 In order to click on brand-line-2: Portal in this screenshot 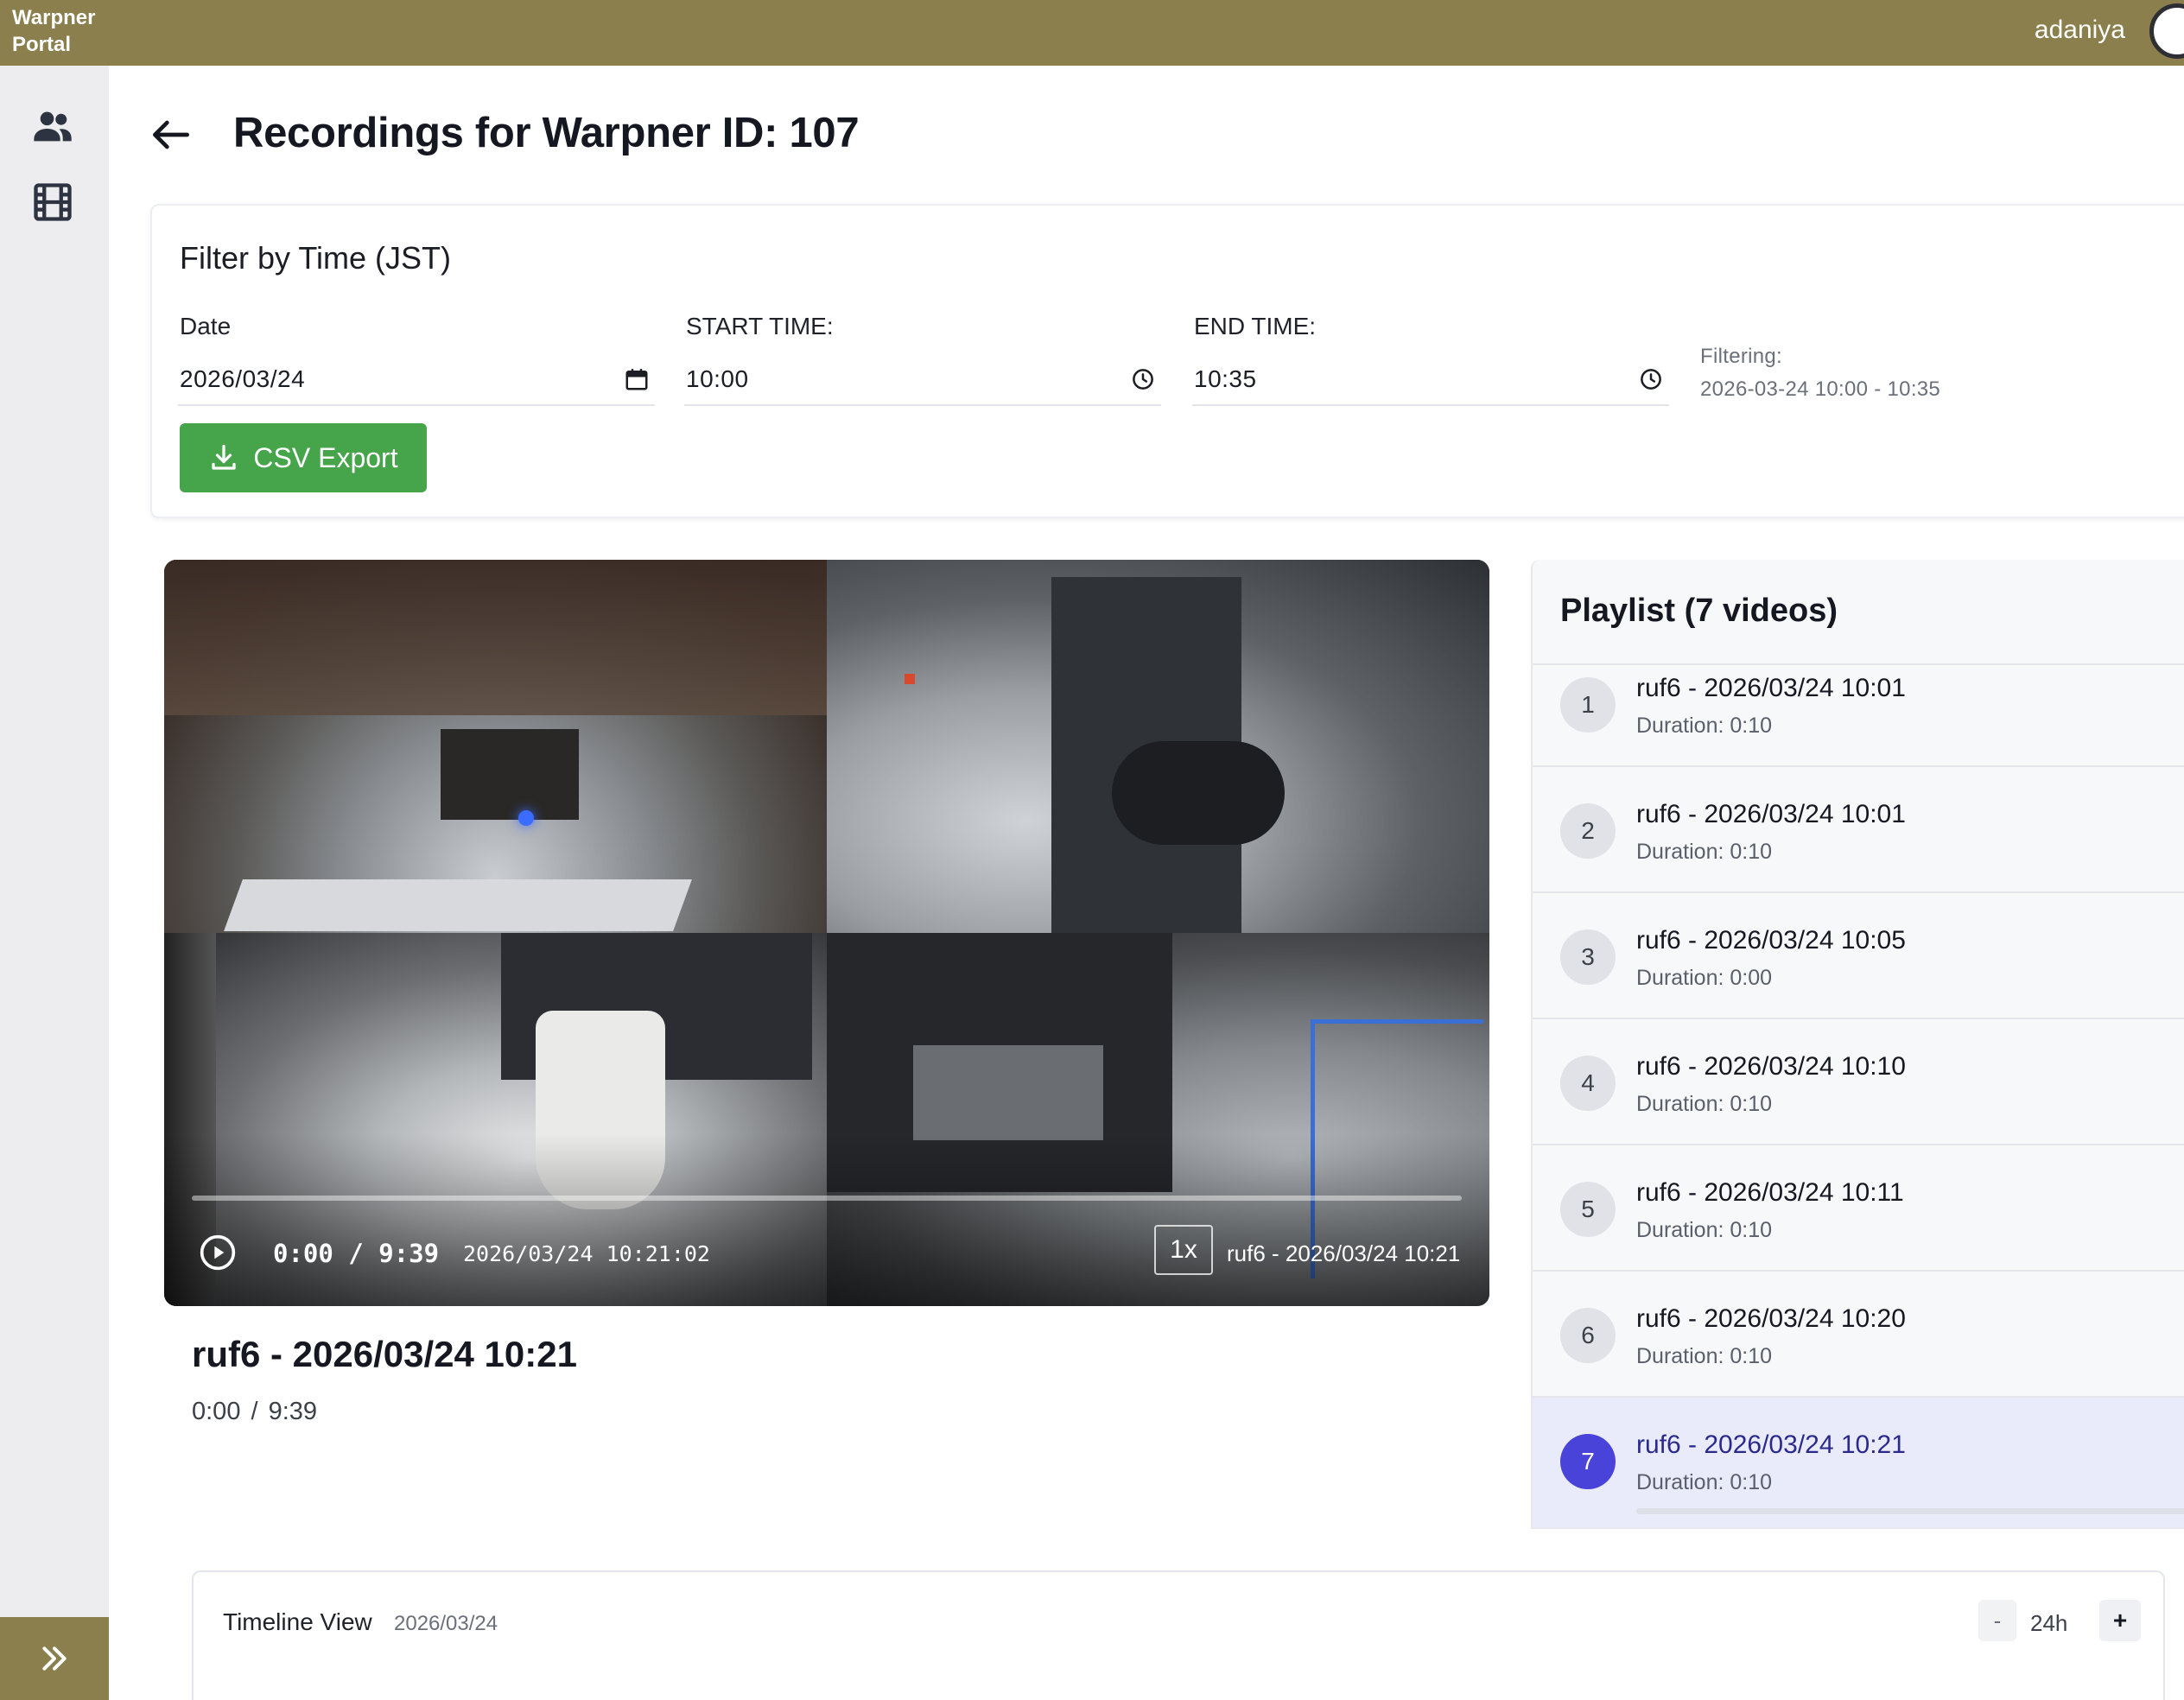, I will do `click(42, 44)`.